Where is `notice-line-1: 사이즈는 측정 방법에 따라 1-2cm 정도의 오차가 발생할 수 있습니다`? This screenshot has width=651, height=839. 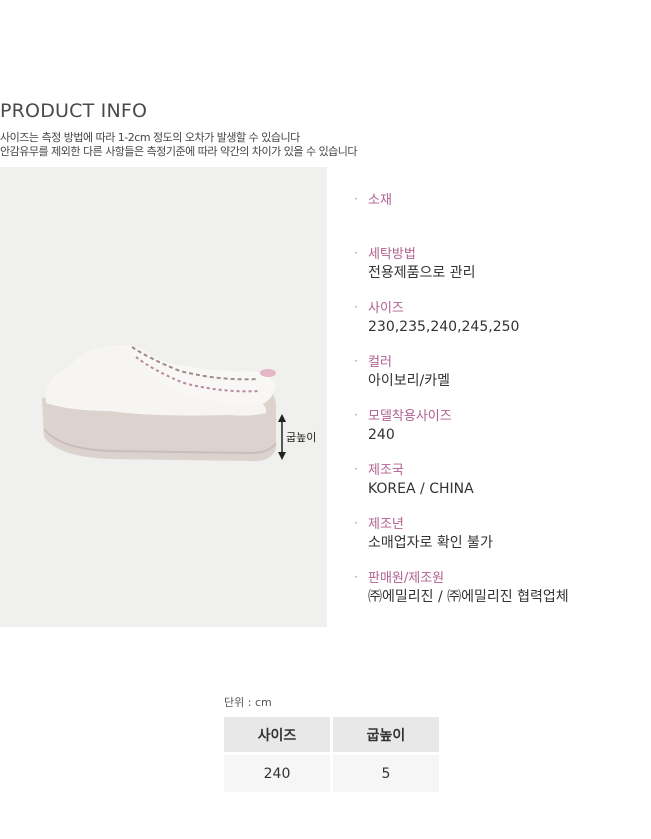 notice-line-1: 사이즈는 측정 방법에 따라 1-2cm 정도의 오차가 발생할 수 있습니다 is located at coordinates (150, 137).